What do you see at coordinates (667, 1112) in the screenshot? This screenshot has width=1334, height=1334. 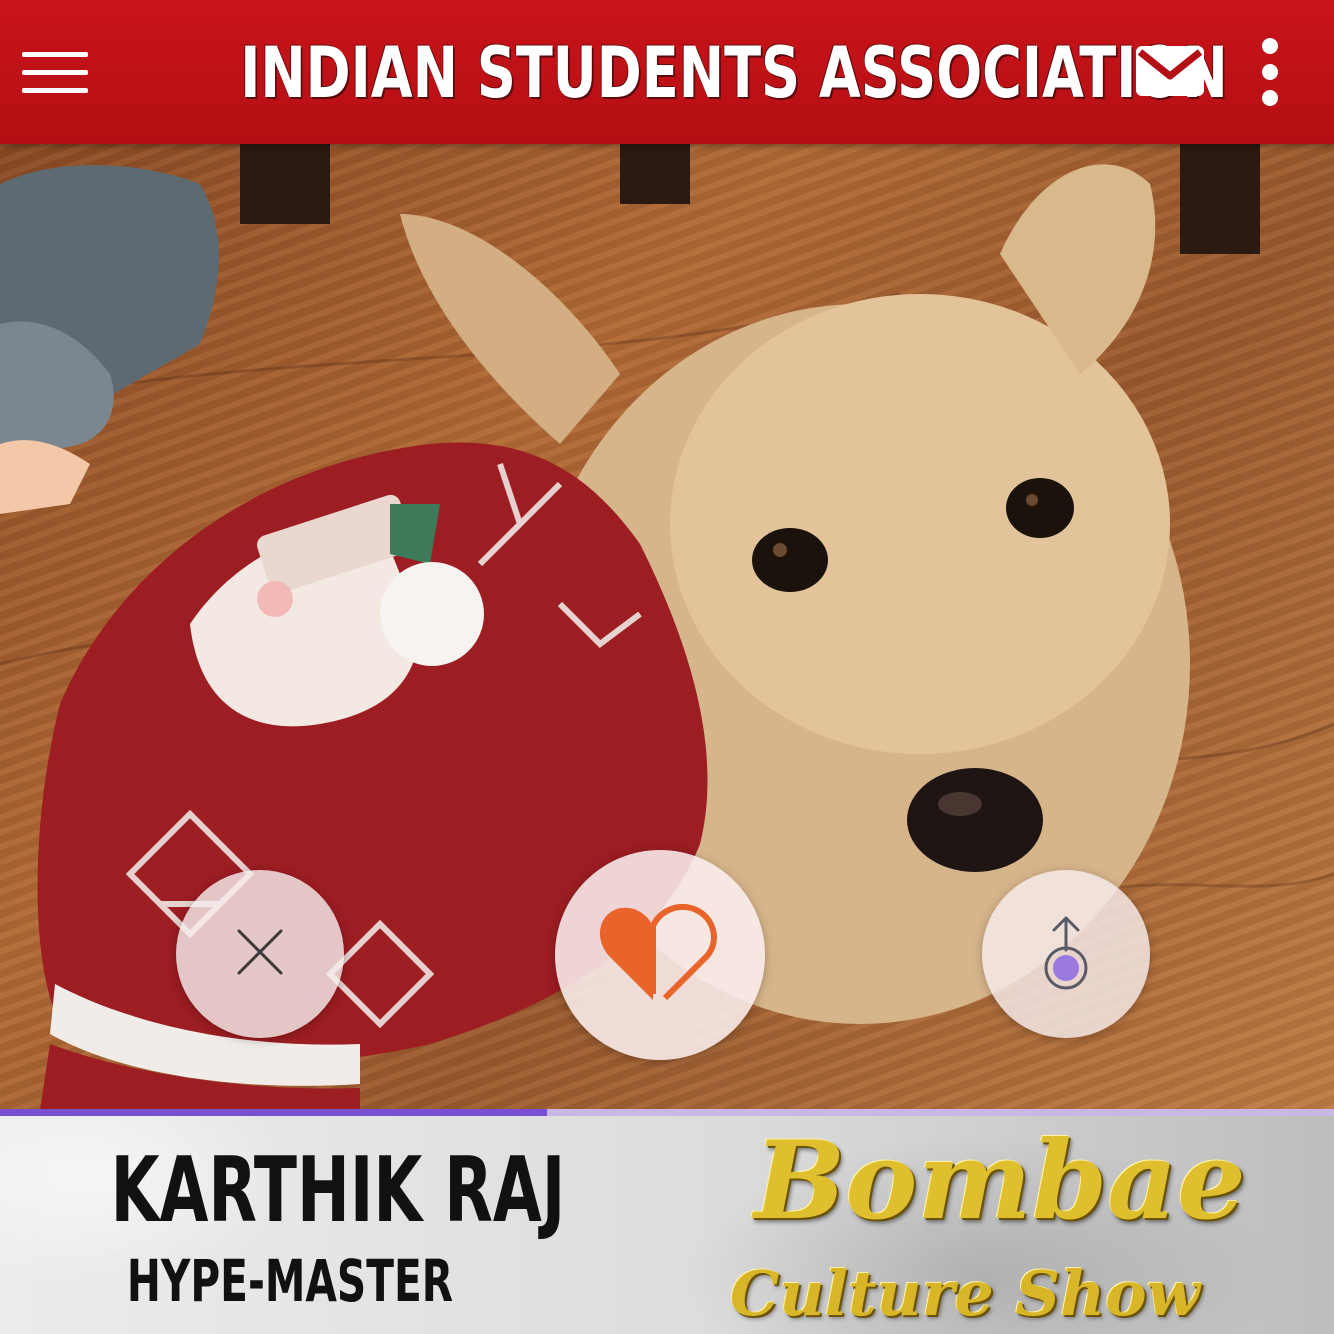 I see `story-progress-bar` at bounding box center [667, 1112].